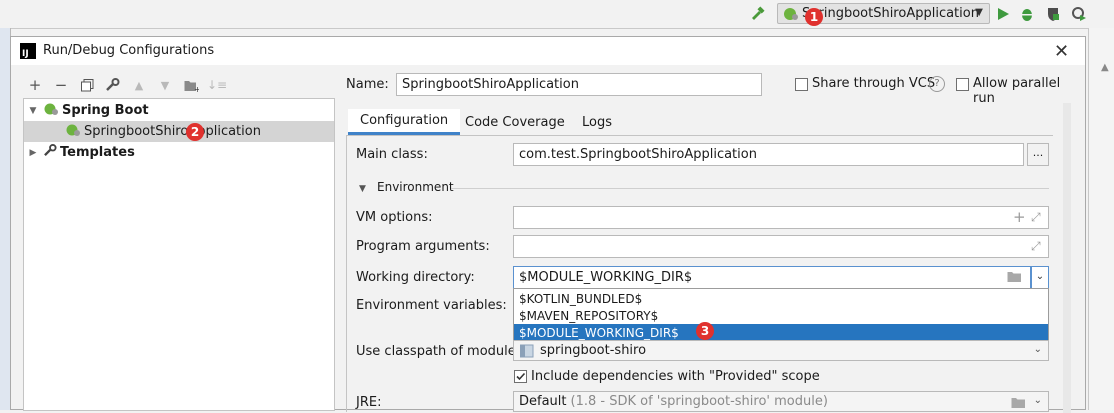 Image resolution: width=1114 pixels, height=413 pixels. Describe the element at coordinates (1053, 14) in the screenshot. I see `coverage-shield-icon` at that location.